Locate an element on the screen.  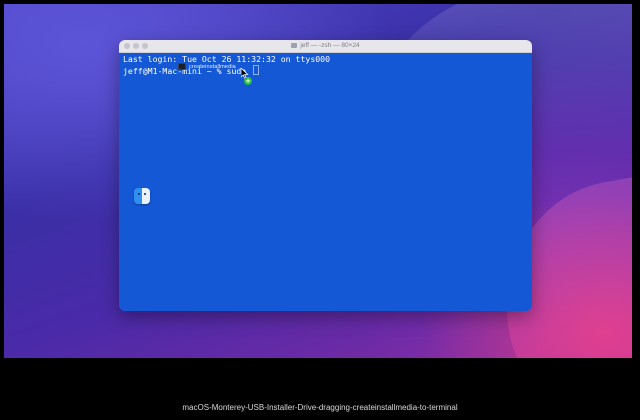
window-titlebar: jeff — -zsh — 80×24 is located at coordinates (325, 46).